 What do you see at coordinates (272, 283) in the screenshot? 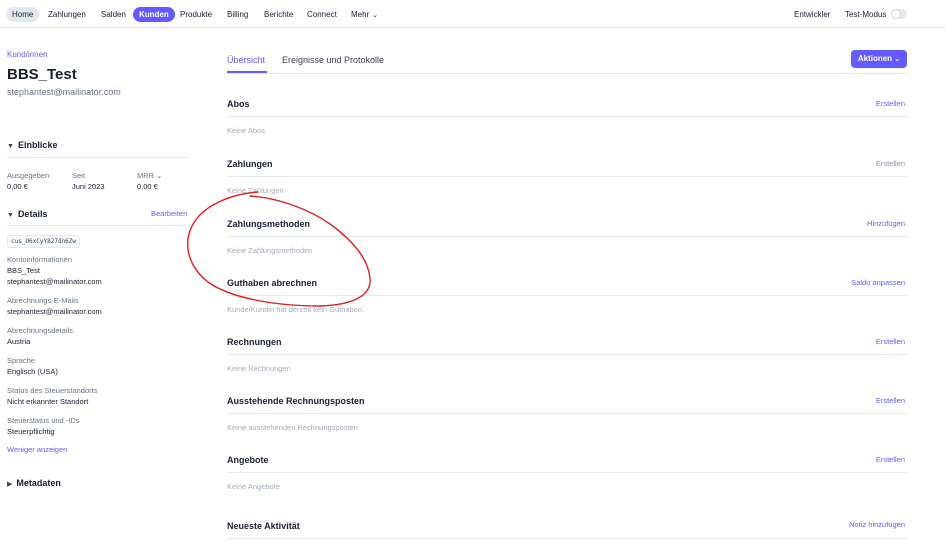
I see `section-title-credit-balance: Guthaben abrechnen` at bounding box center [272, 283].